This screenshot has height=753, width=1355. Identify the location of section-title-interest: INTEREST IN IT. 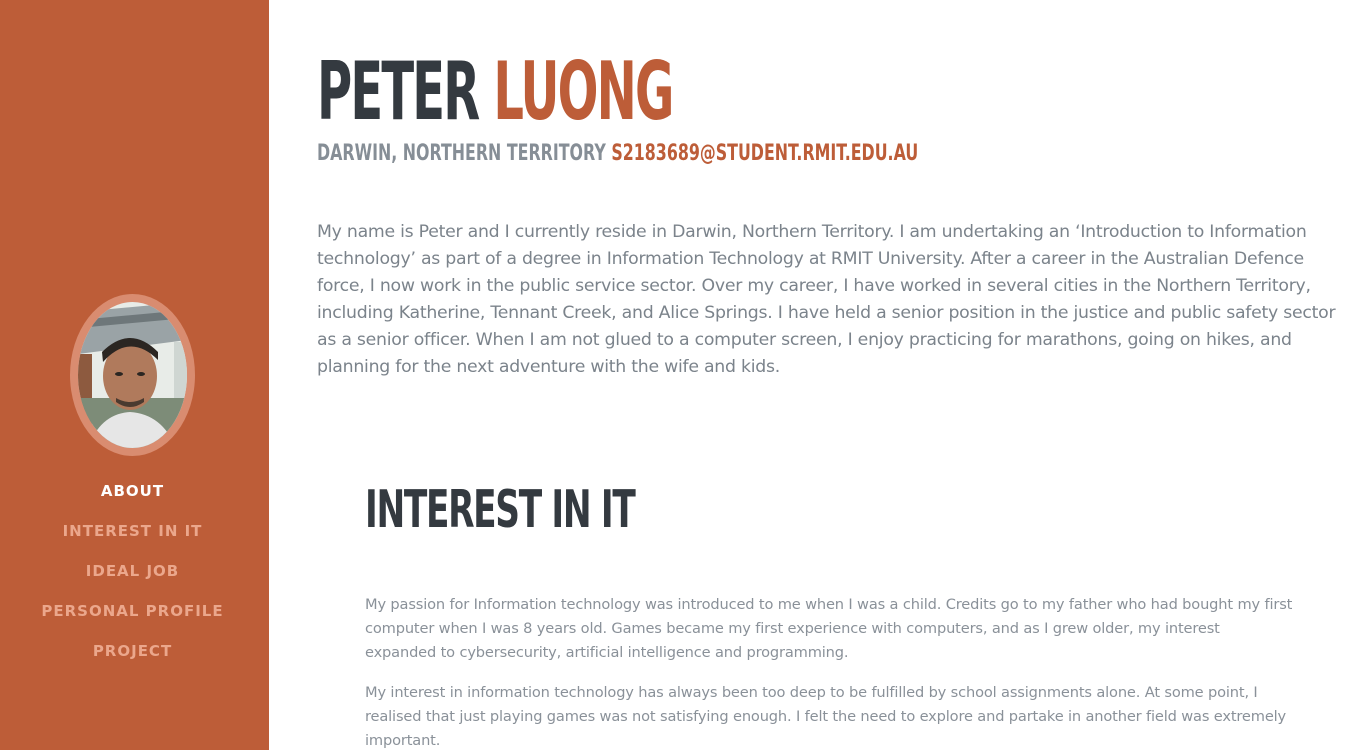
(500, 510).